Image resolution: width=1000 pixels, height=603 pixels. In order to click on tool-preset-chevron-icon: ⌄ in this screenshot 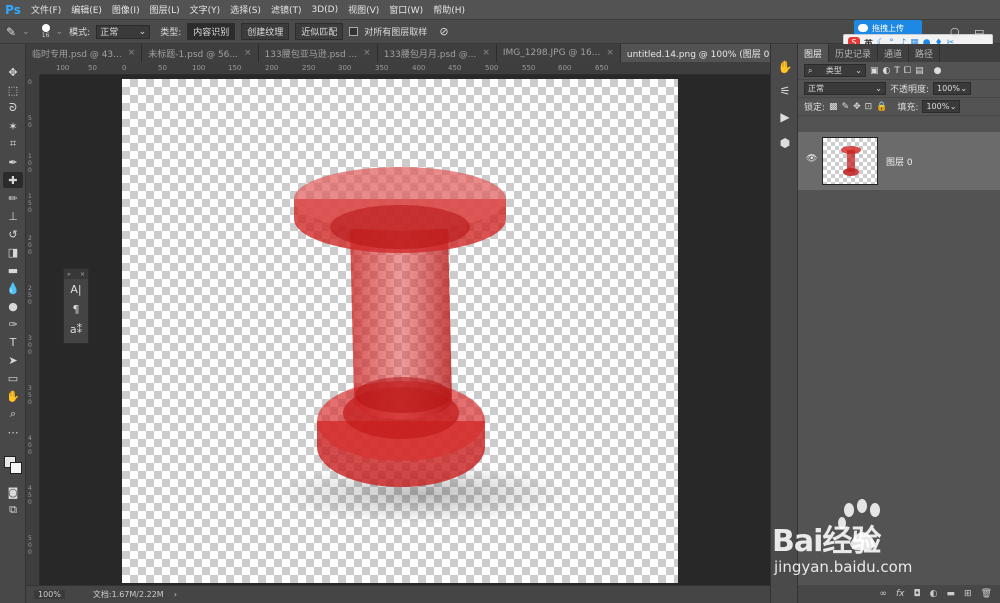, I will do `click(26, 32)`.